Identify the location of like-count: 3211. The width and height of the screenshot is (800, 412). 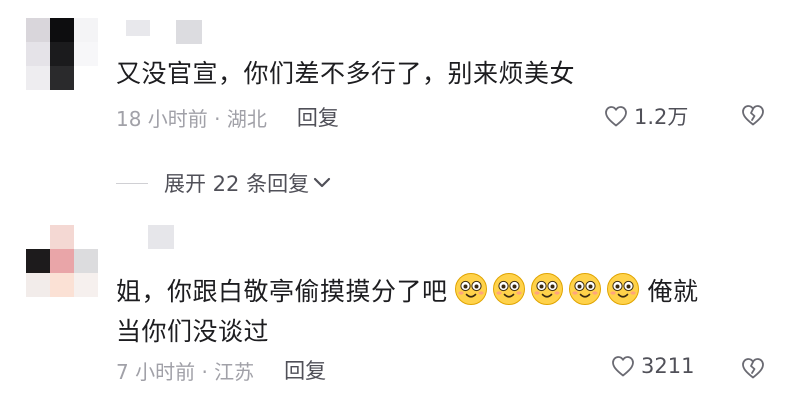
(668, 366).